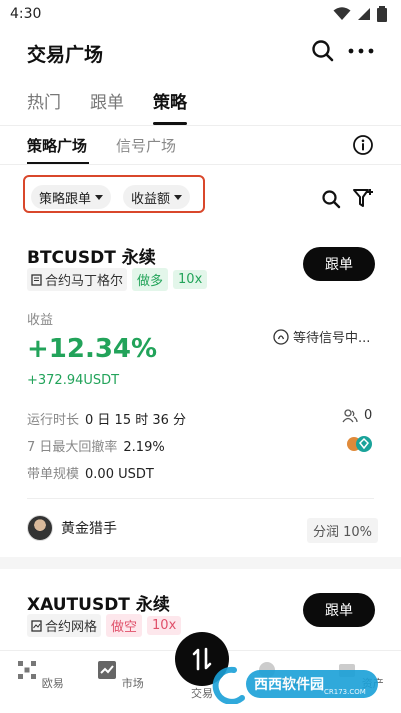 This screenshot has height=713, width=401. I want to click on card-separator, so click(200, 563).